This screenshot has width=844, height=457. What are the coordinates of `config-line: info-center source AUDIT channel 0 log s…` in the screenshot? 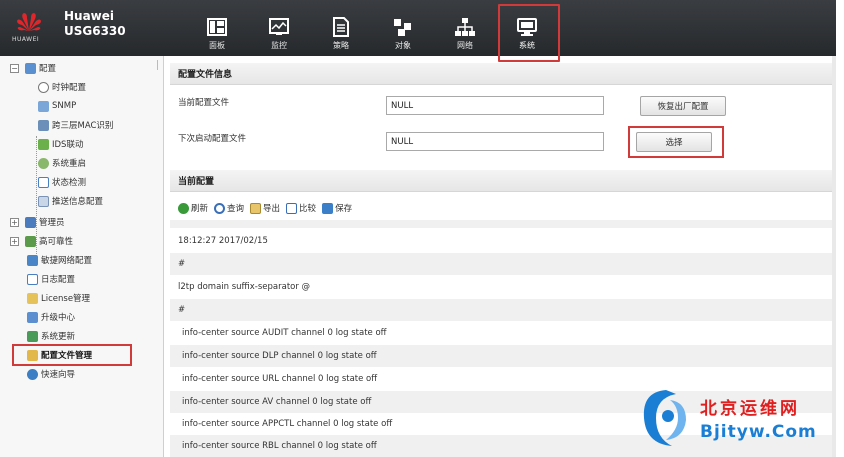 It's located at (284, 333).